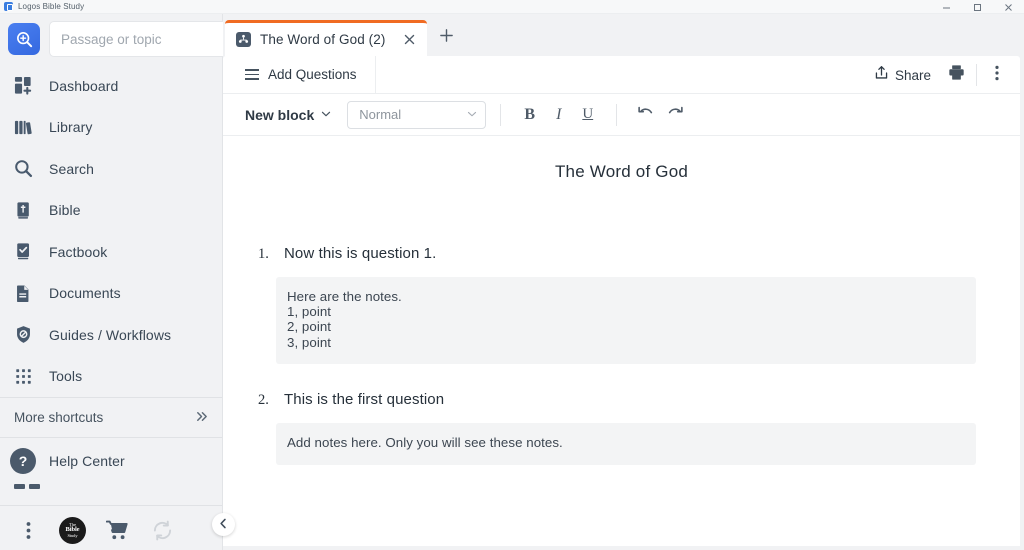  I want to click on document-title: The Word of God, so click(621, 171).